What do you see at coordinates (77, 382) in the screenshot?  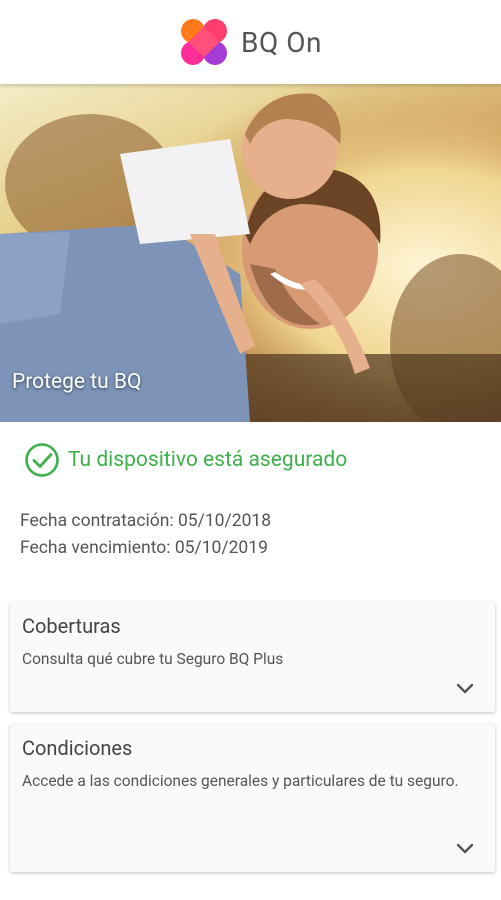 I see `hero-caption: Protege tu BQ` at bounding box center [77, 382].